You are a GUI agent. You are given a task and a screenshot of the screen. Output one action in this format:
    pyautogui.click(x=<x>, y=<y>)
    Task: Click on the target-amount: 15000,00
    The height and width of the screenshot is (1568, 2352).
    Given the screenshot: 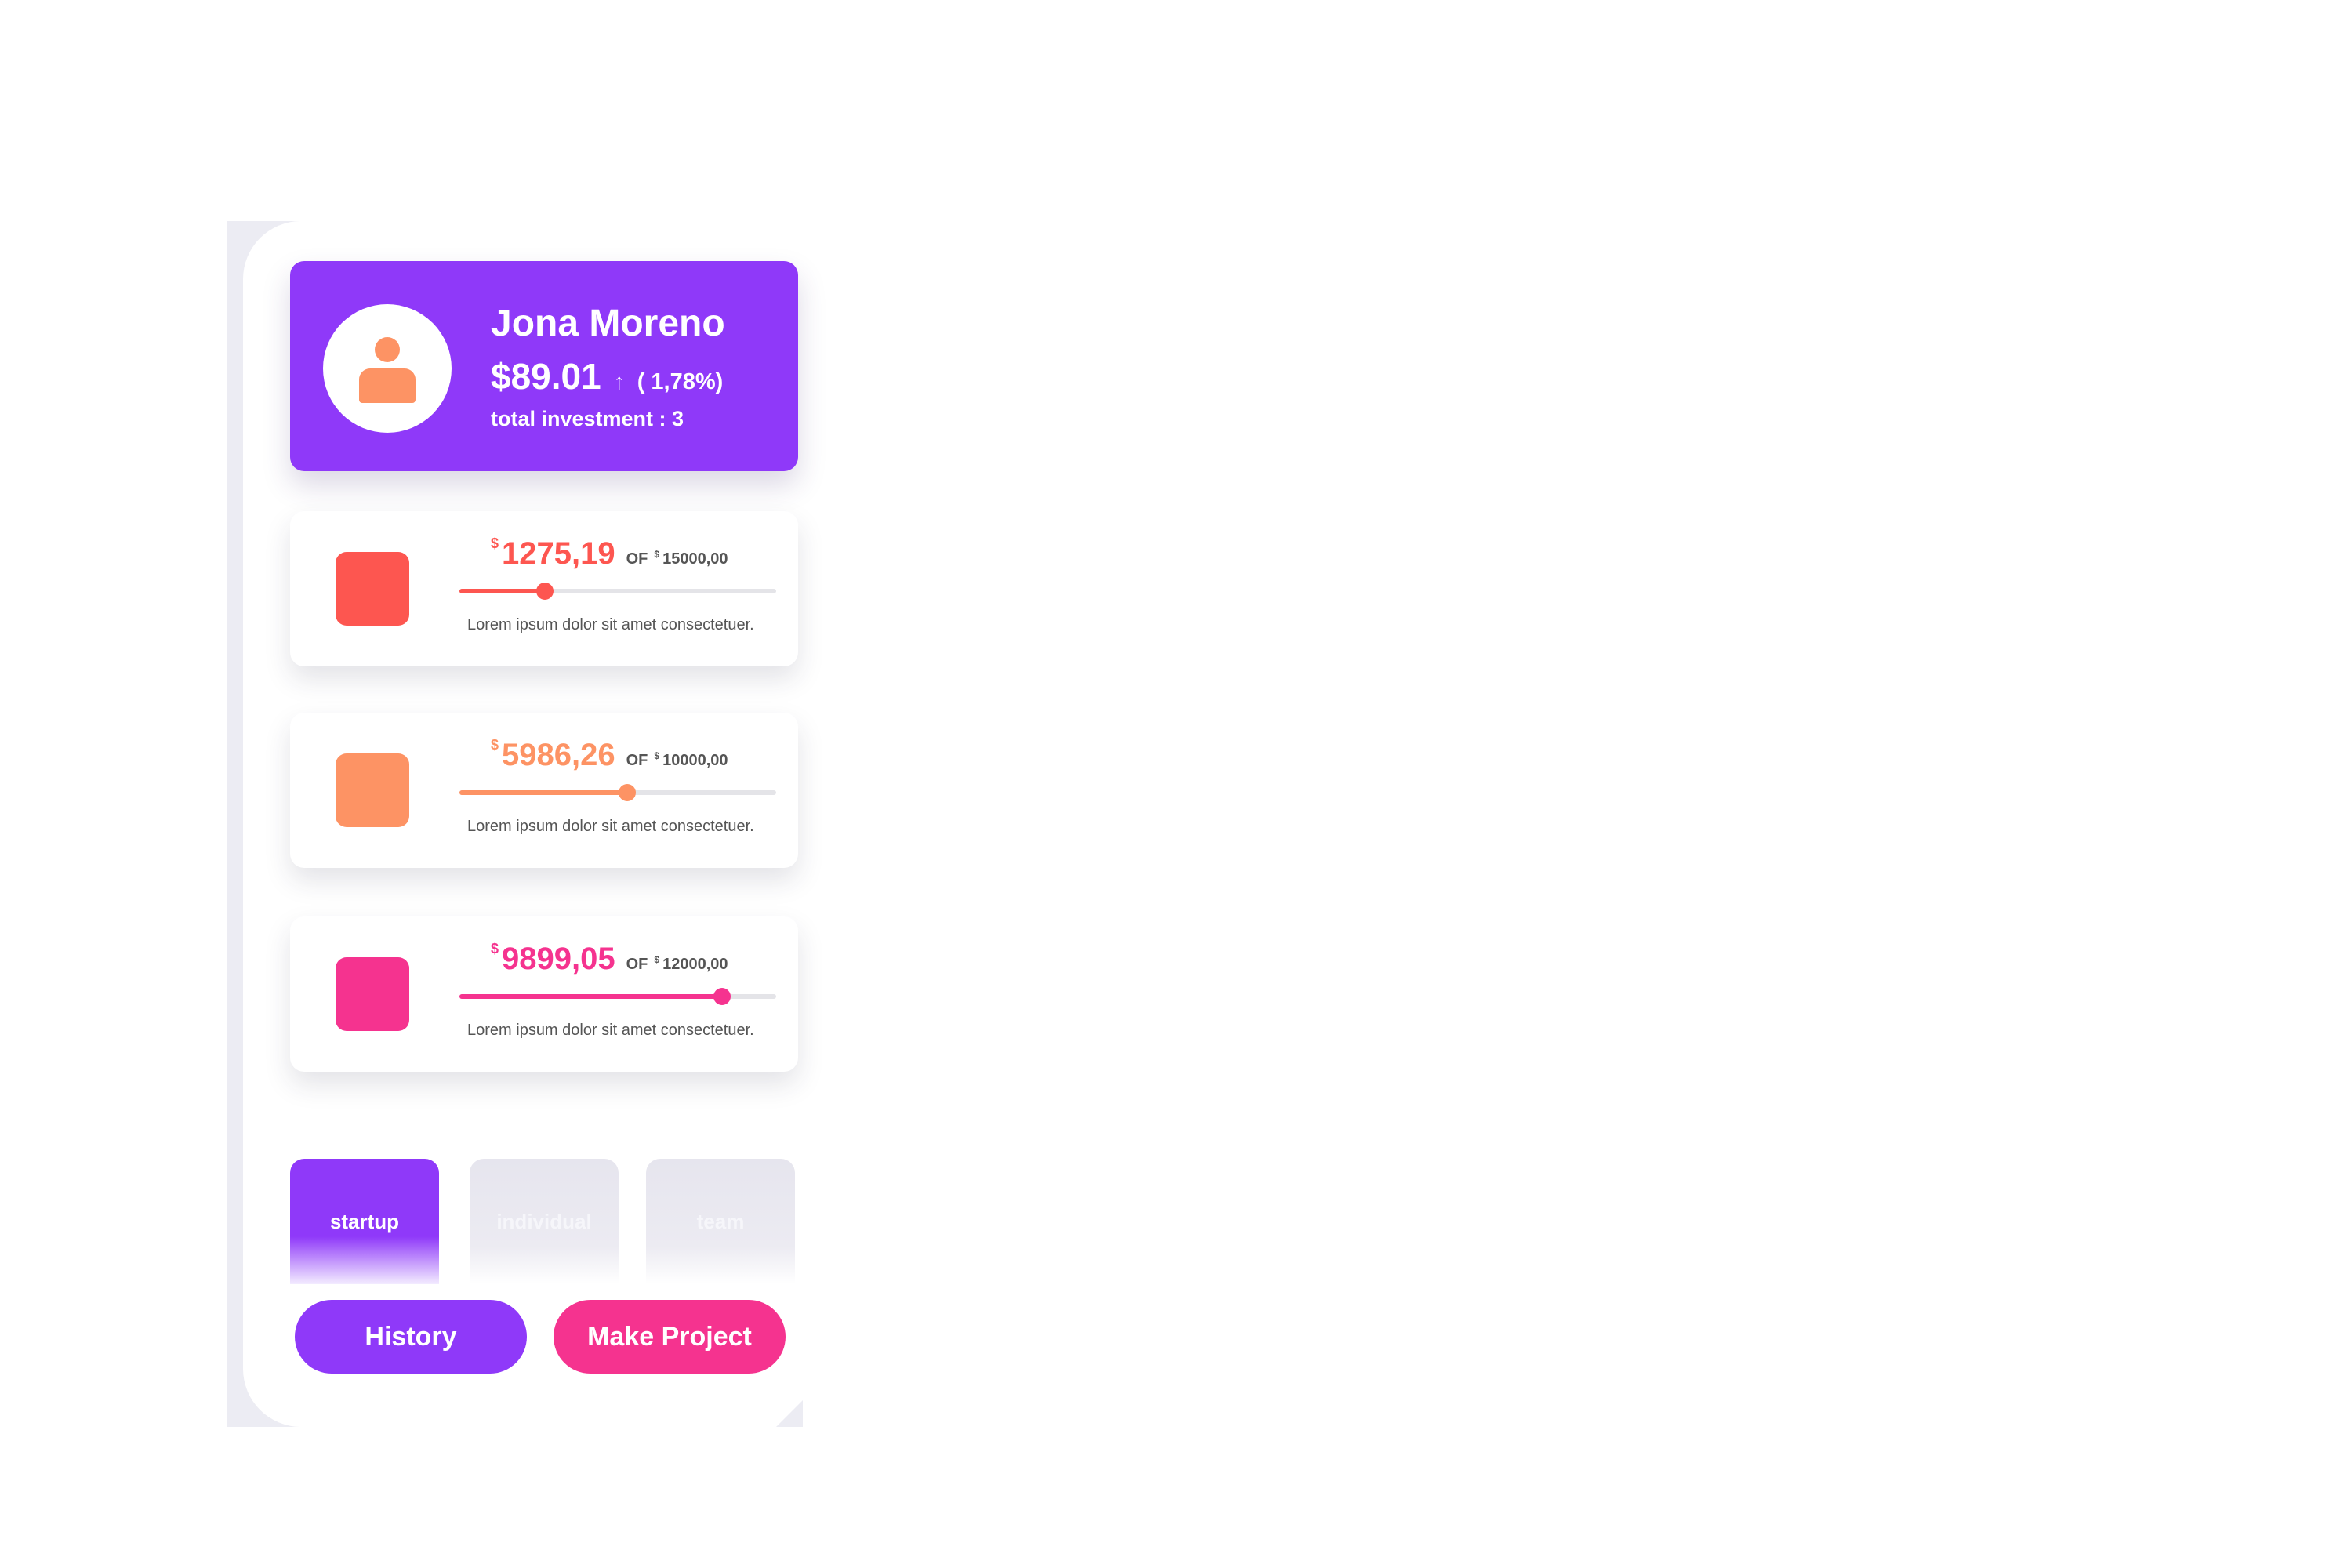 What is the action you would take?
    pyautogui.click(x=695, y=559)
    